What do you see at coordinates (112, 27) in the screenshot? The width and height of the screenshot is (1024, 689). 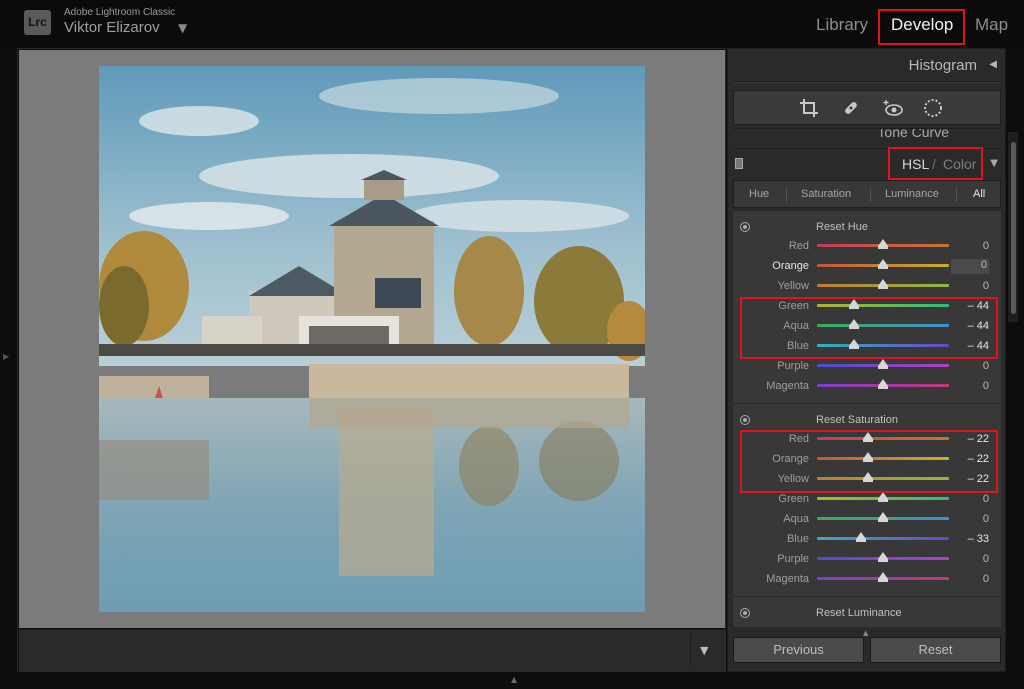 I see `user-name: Viktor Elizarov` at bounding box center [112, 27].